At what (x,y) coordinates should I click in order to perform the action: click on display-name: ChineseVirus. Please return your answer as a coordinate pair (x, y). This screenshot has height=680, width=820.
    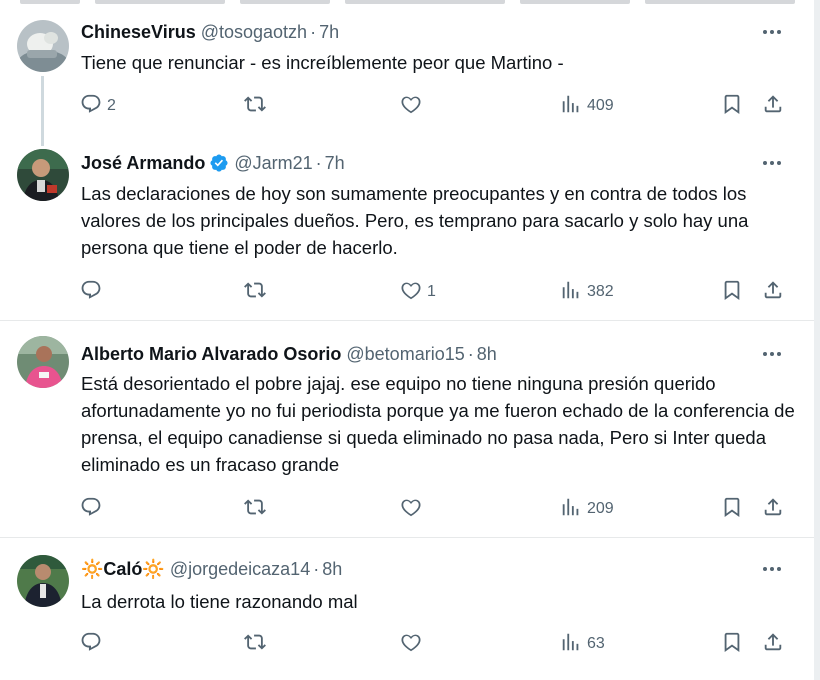
    Looking at the image, I should click on (138, 32).